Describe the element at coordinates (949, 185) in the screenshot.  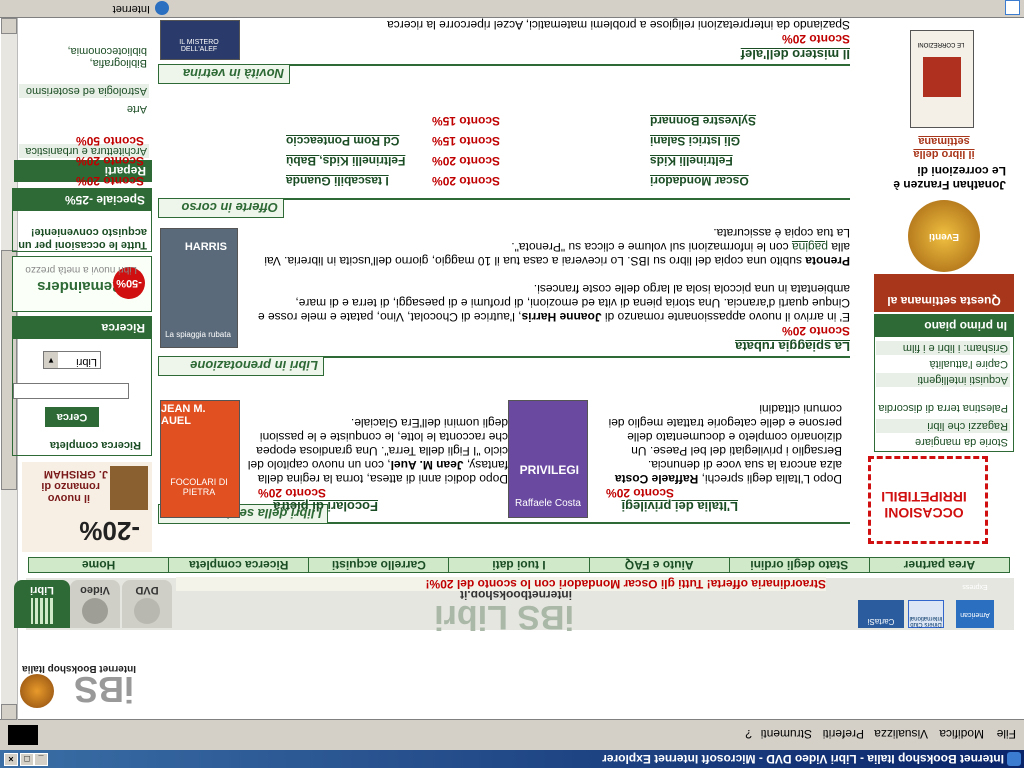
I see `settimana-book-line2: Jonathan Franzen è` at that location.